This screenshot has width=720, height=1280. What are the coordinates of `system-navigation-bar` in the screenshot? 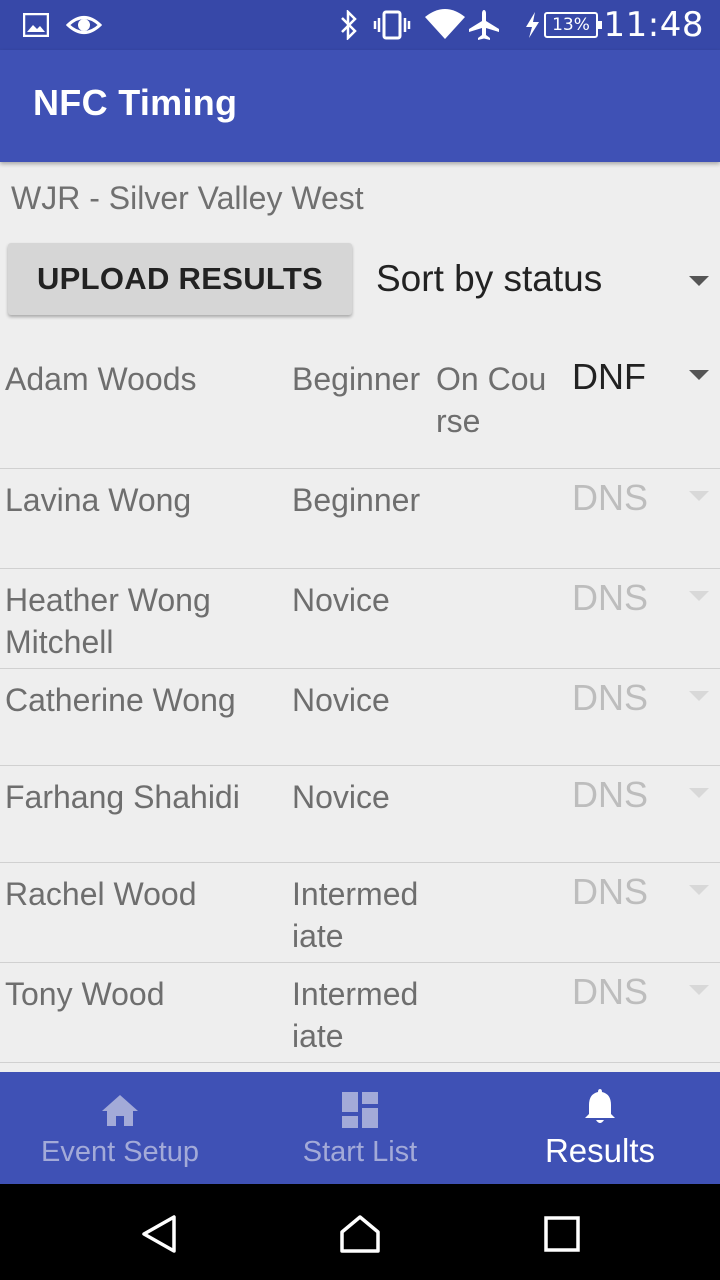 It's located at (360, 1232).